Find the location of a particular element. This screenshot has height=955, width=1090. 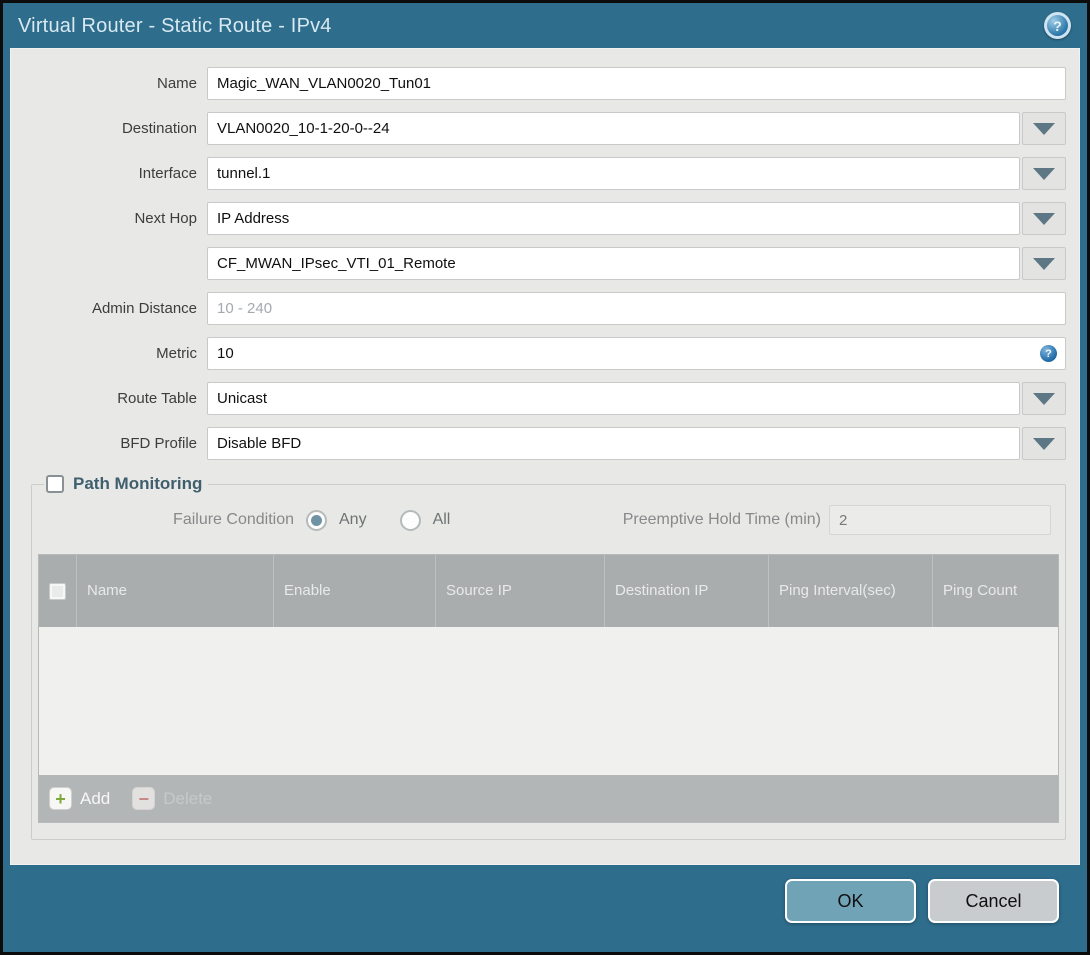

form-row-admin-distance: Admin Distance is located at coordinates (545, 308).